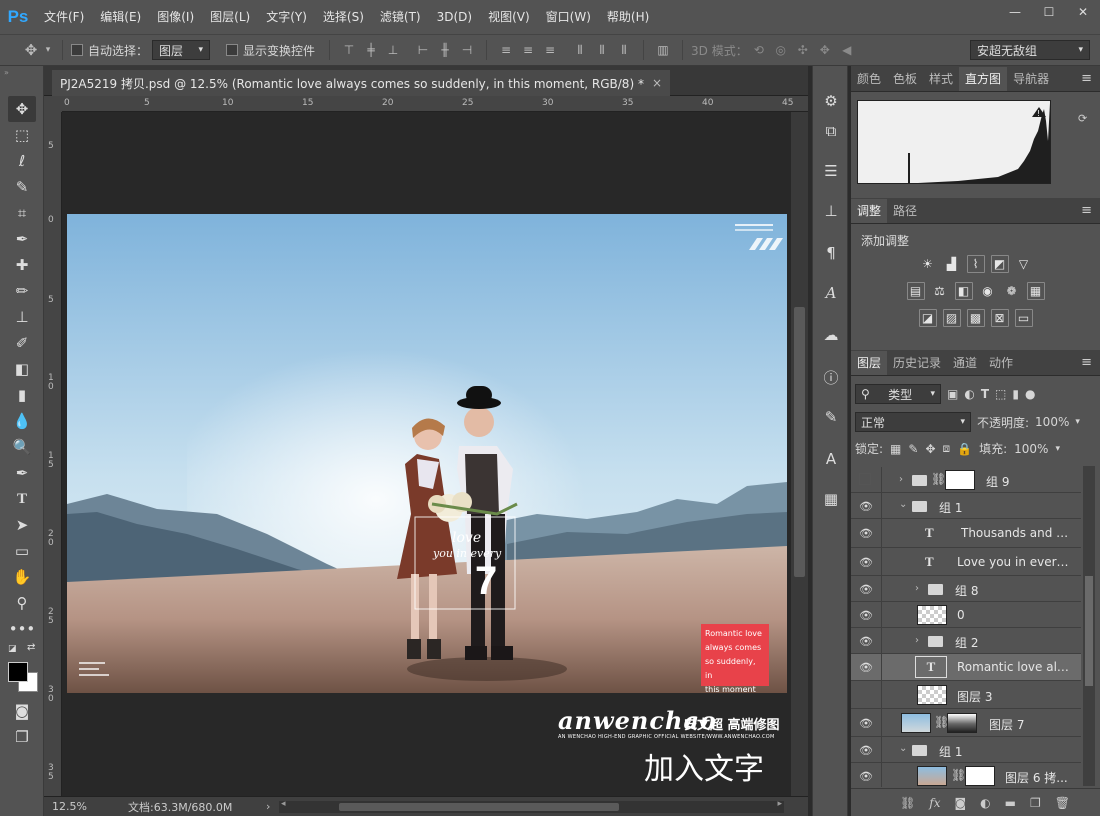 This screenshot has width=1100, height=816. Describe the element at coordinates (230, 17) in the screenshot. I see `menu-layer: 图层(L)` at that location.